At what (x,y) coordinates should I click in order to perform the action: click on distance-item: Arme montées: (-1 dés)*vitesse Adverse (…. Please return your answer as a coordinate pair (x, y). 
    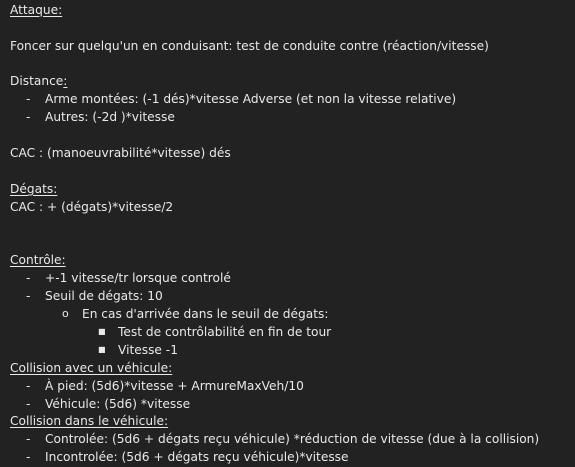
    Looking at the image, I should click on (251, 99).